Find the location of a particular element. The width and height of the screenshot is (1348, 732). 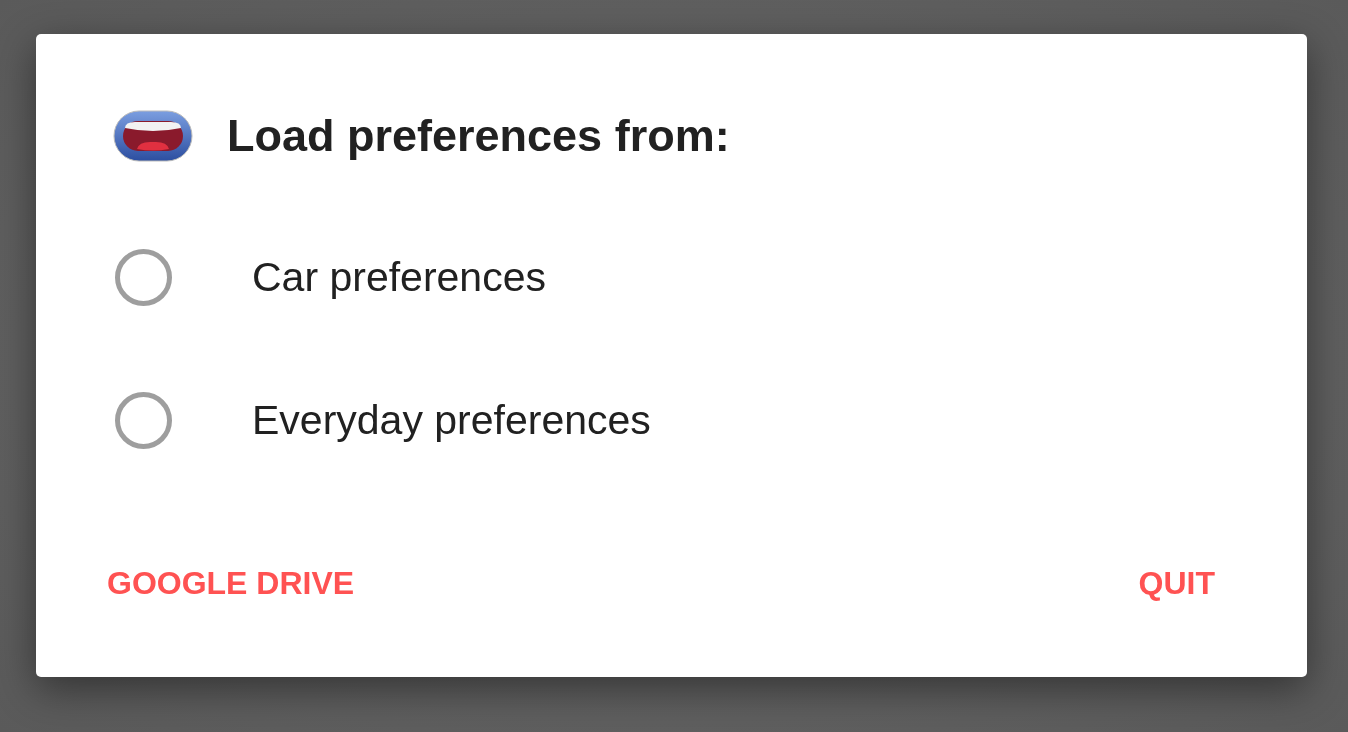

dialog-title: Load preferences from: is located at coordinates (478, 136).